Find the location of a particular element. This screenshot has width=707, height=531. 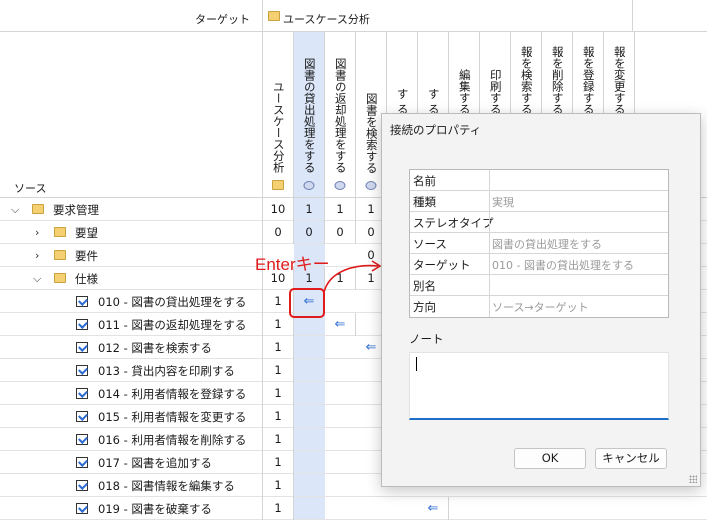

column-header-label: 図書を検索する is located at coordinates (371, 133).